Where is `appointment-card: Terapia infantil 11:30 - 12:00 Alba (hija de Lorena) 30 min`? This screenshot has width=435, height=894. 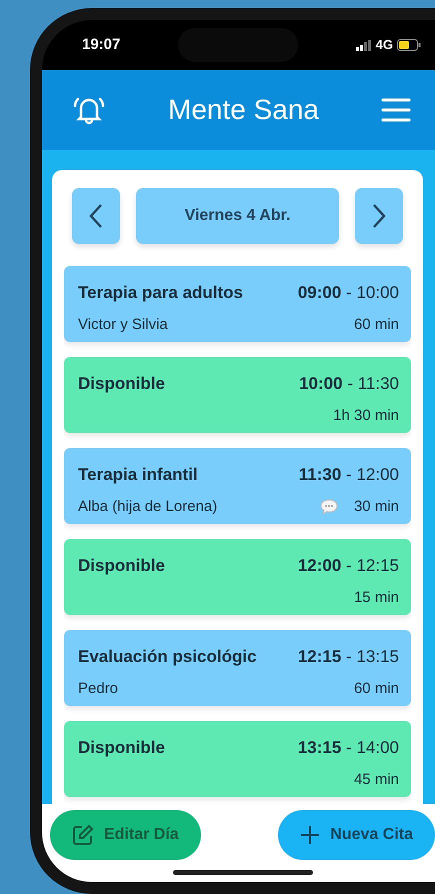 appointment-card: Terapia infantil 11:30 - 12:00 Alba (hija de Lorena) 30 min is located at coordinates (237, 486).